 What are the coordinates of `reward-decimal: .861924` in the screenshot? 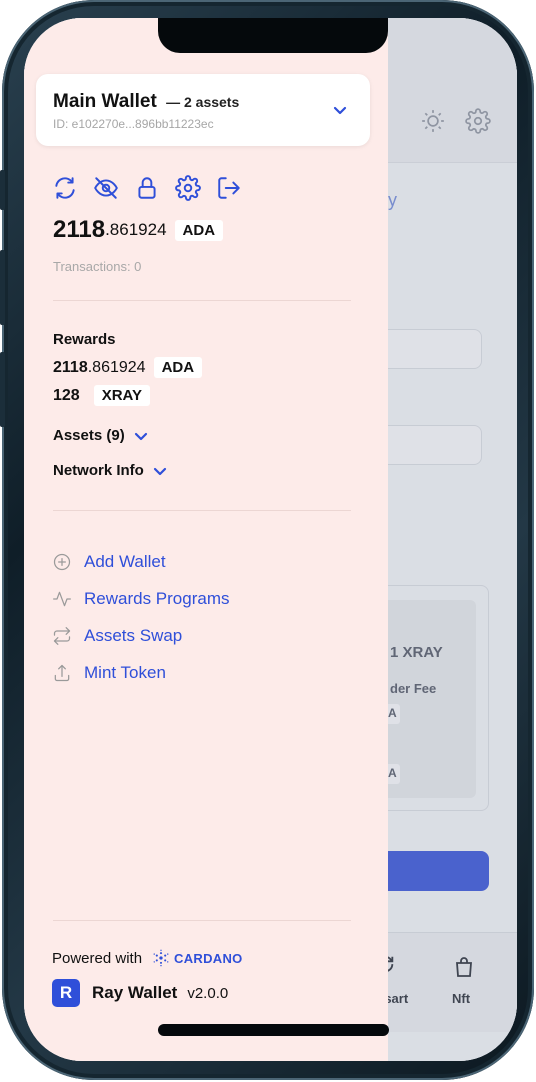 It's located at (116, 367).